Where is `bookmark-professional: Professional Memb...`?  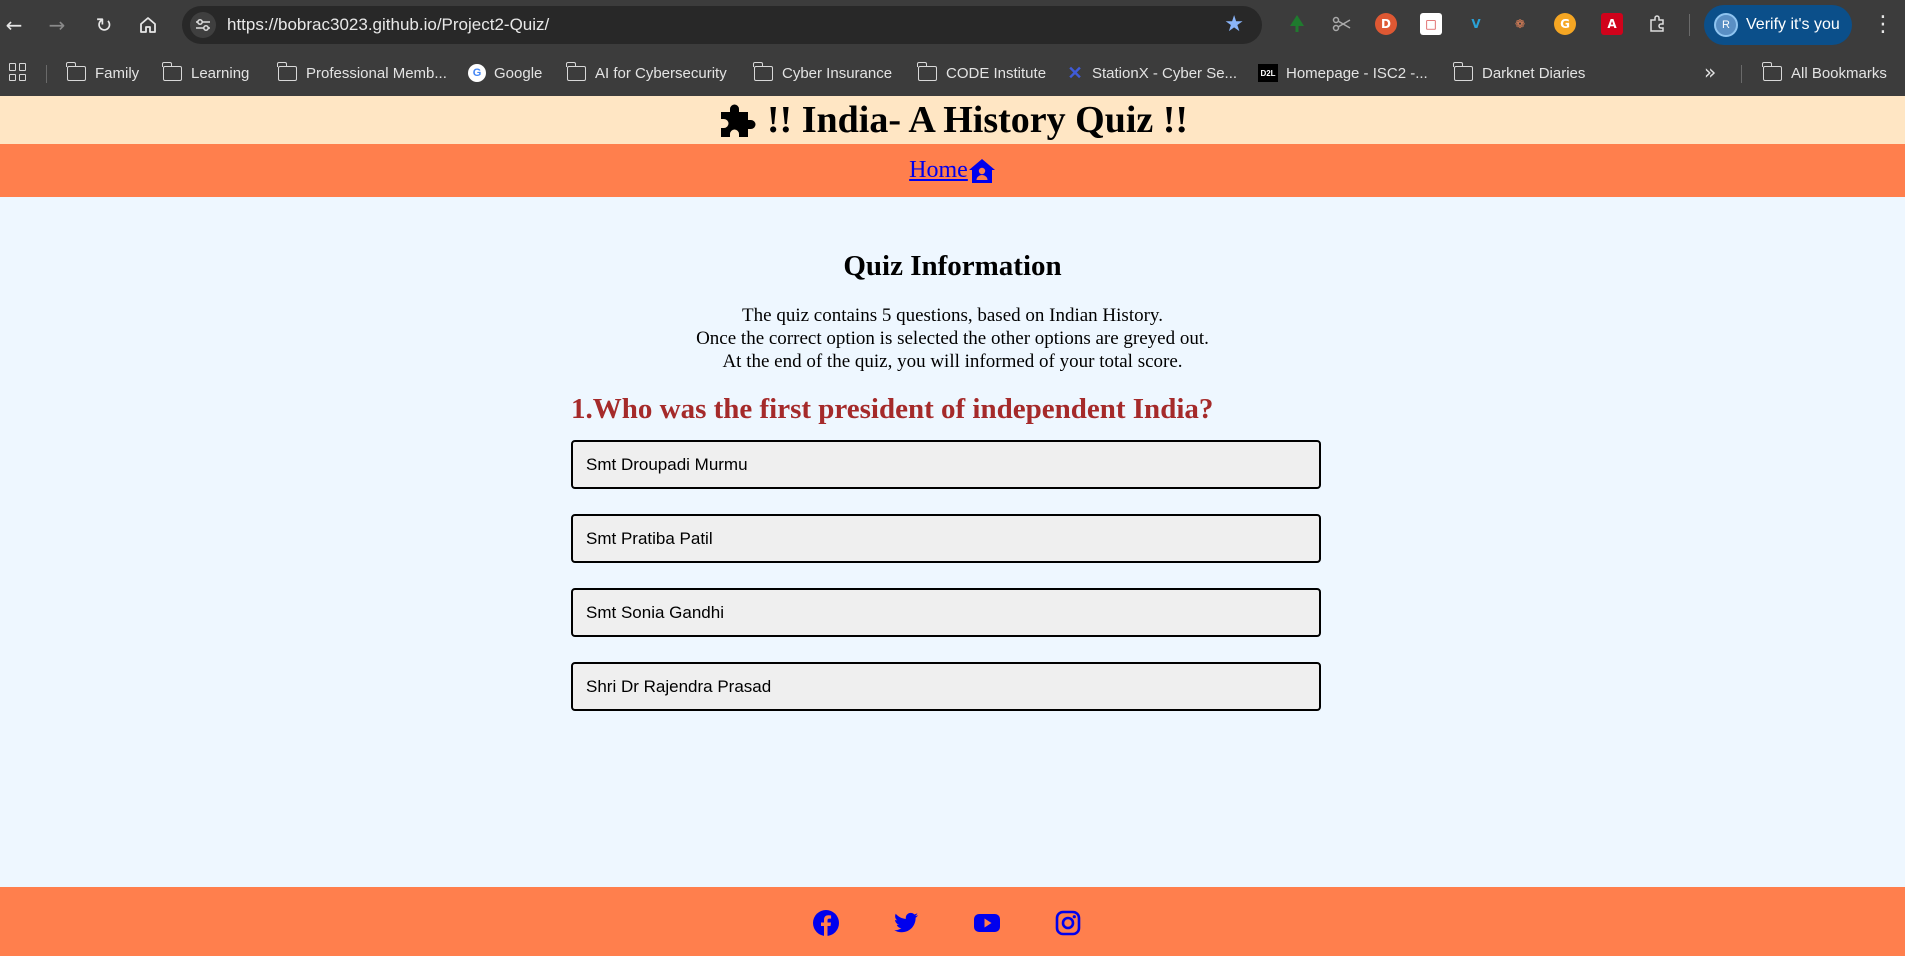
bookmark-professional: Professional Memb... is located at coordinates (362, 73).